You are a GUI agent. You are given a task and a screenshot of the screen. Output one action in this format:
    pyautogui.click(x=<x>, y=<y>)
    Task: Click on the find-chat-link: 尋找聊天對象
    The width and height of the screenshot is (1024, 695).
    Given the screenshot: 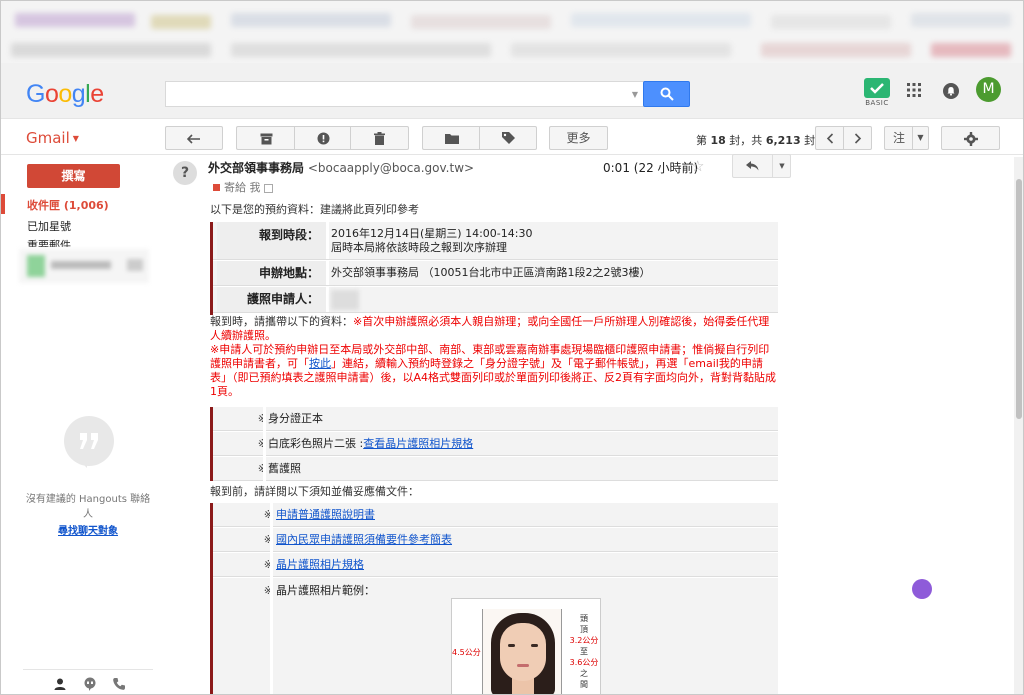 What is the action you would take?
    pyautogui.click(x=88, y=529)
    